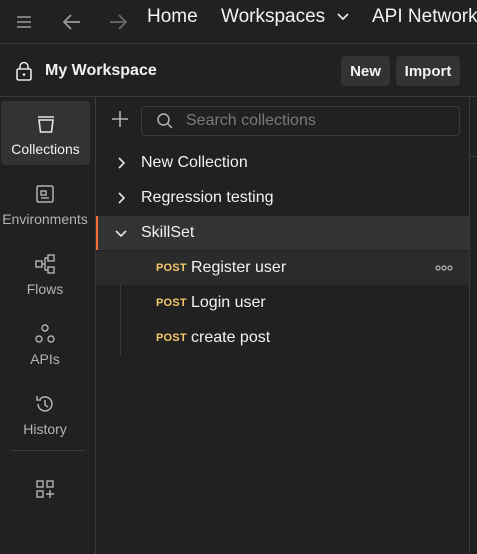 The height and width of the screenshot is (554, 477). What do you see at coordinates (120, 119) in the screenshot?
I see `plus-icon` at bounding box center [120, 119].